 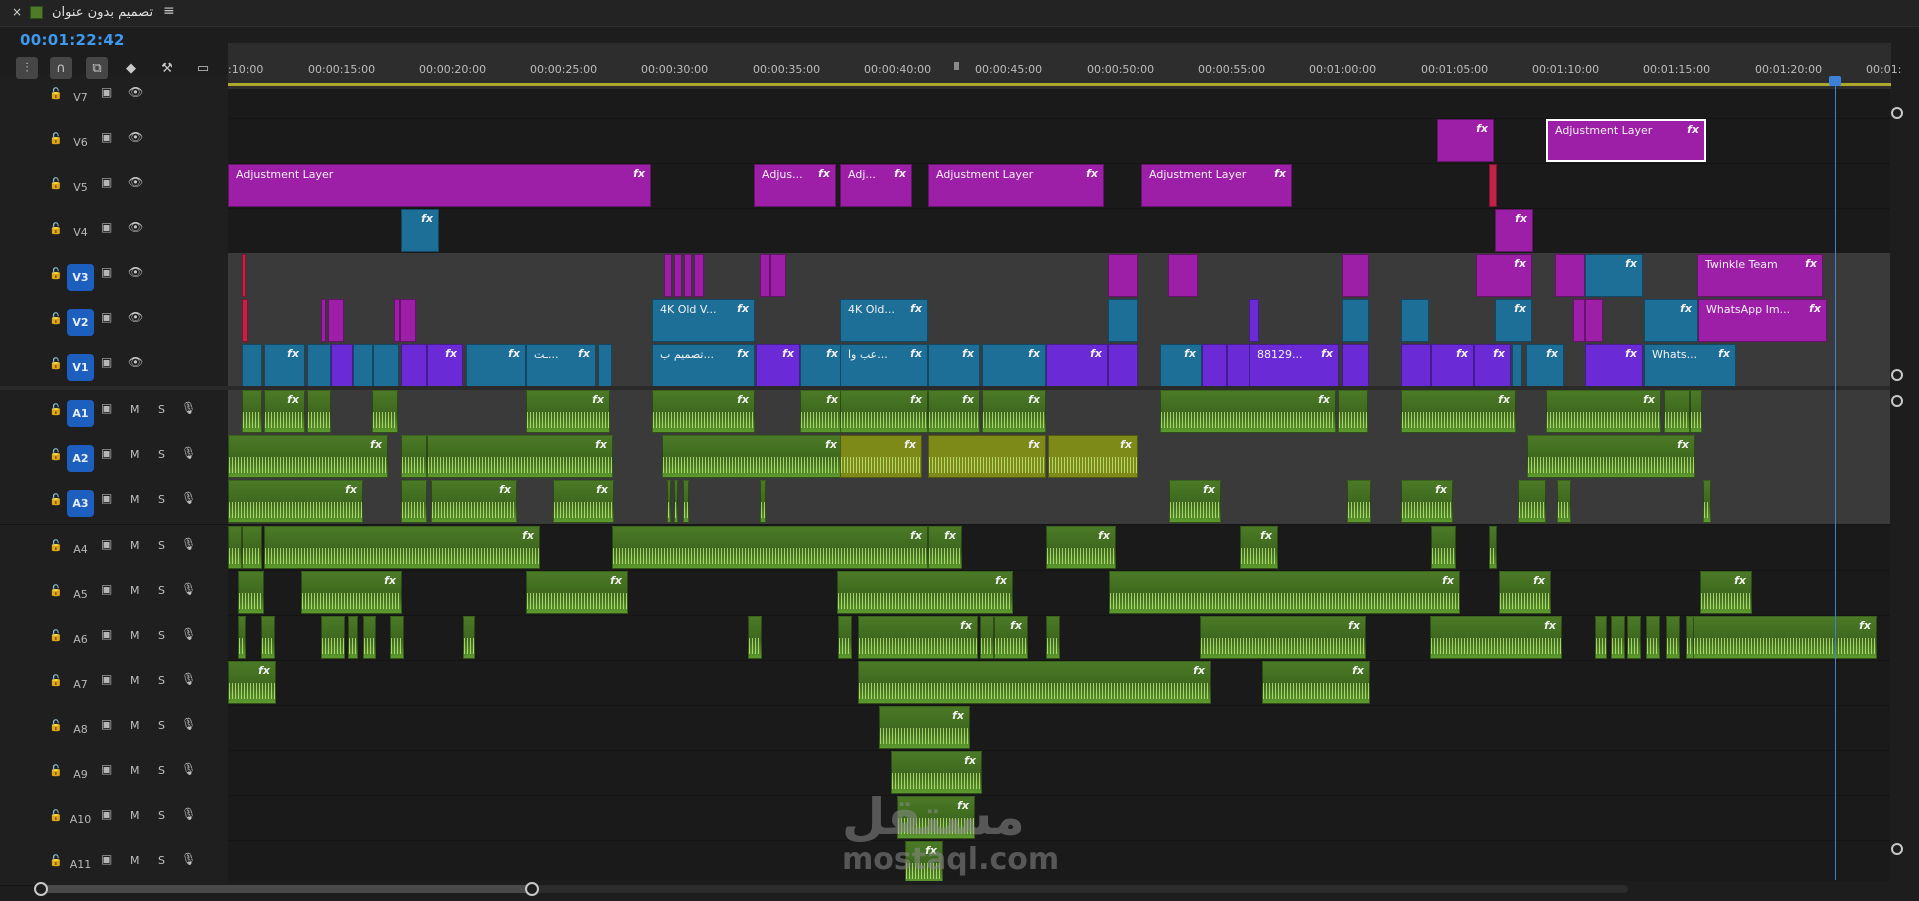 I want to click on track-target-a9: A9, so click(x=80, y=774).